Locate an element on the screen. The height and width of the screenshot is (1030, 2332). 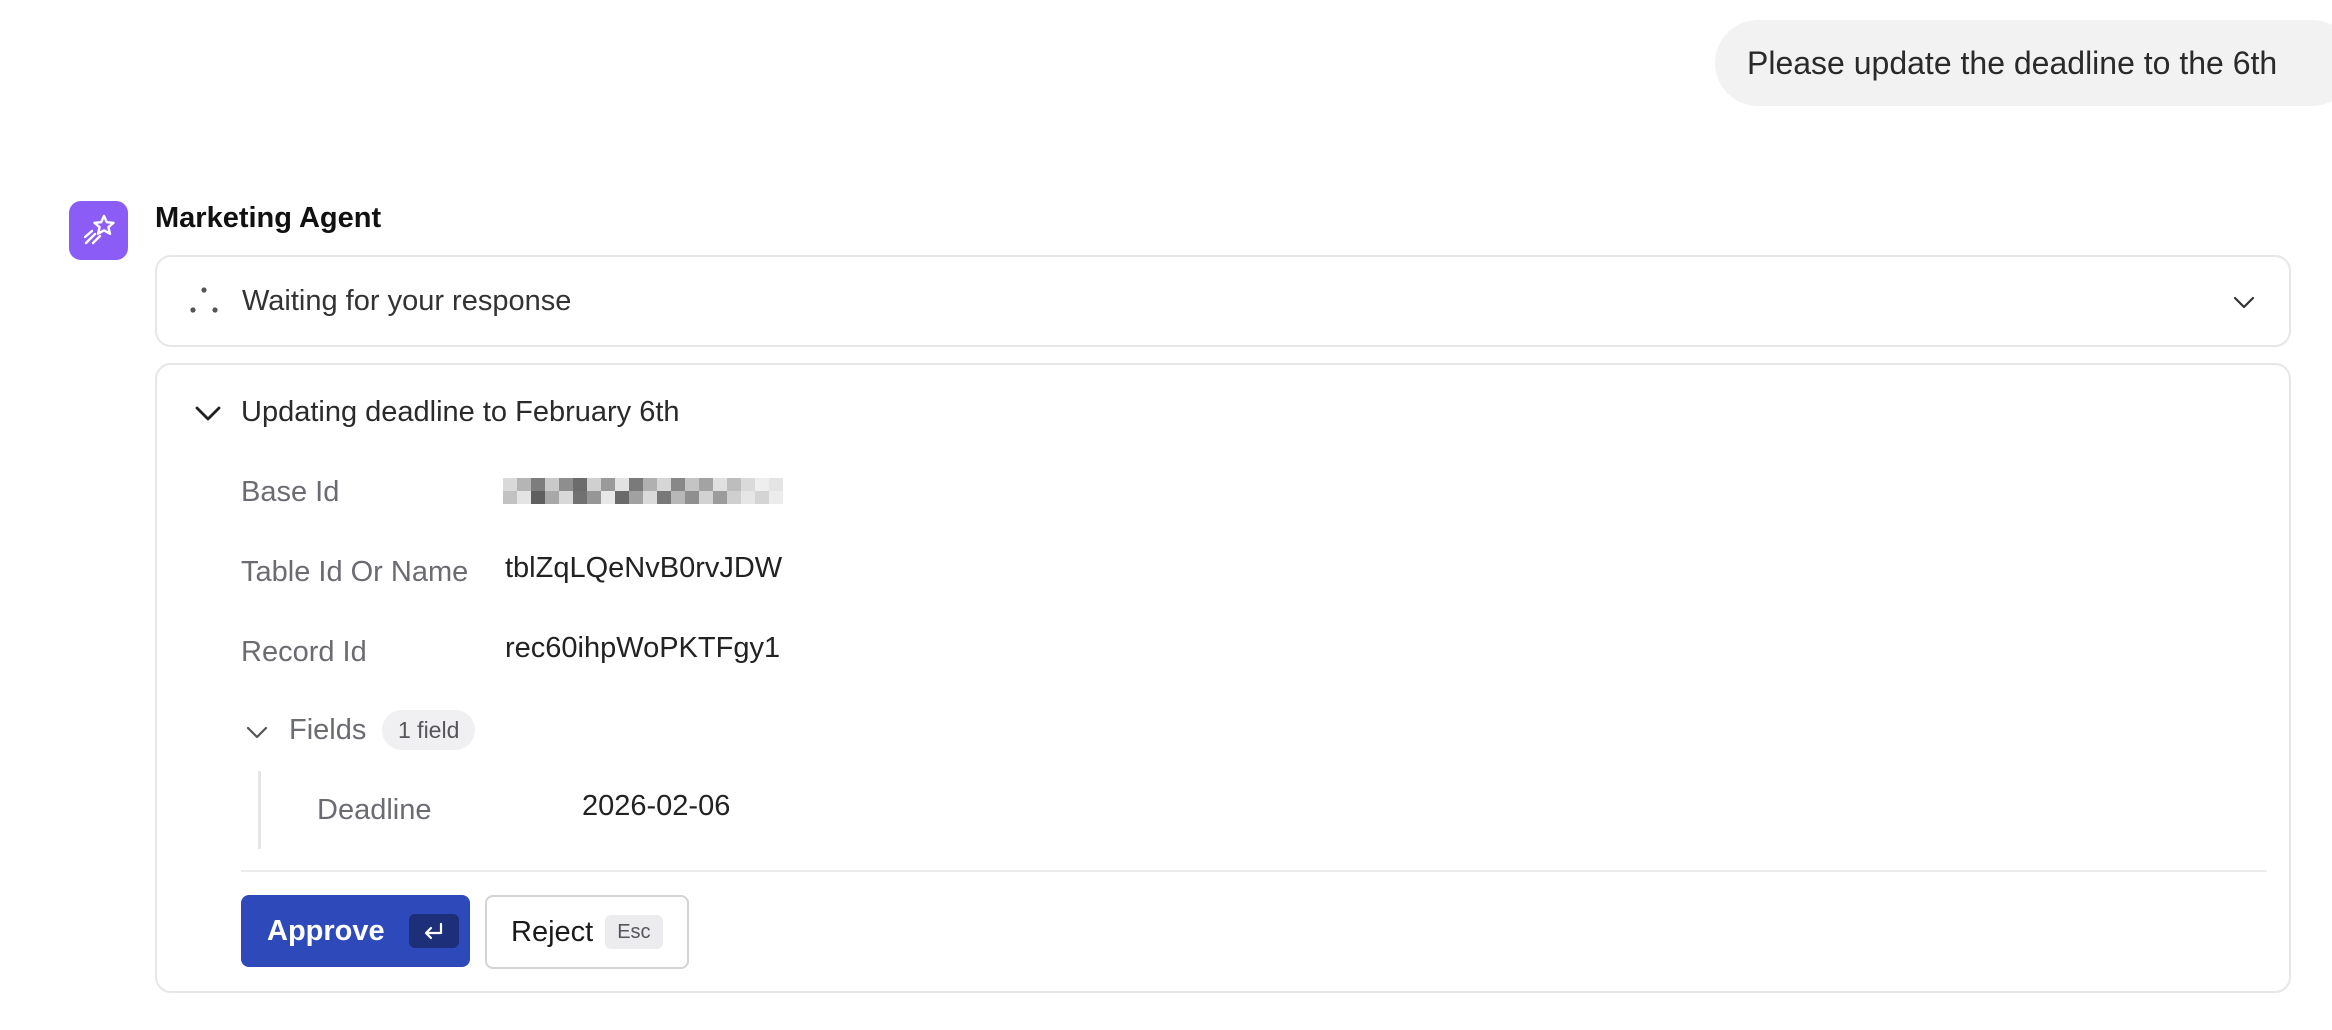
param-value-record-id: rec60ihpWoPKTFgy1 is located at coordinates (643, 648).